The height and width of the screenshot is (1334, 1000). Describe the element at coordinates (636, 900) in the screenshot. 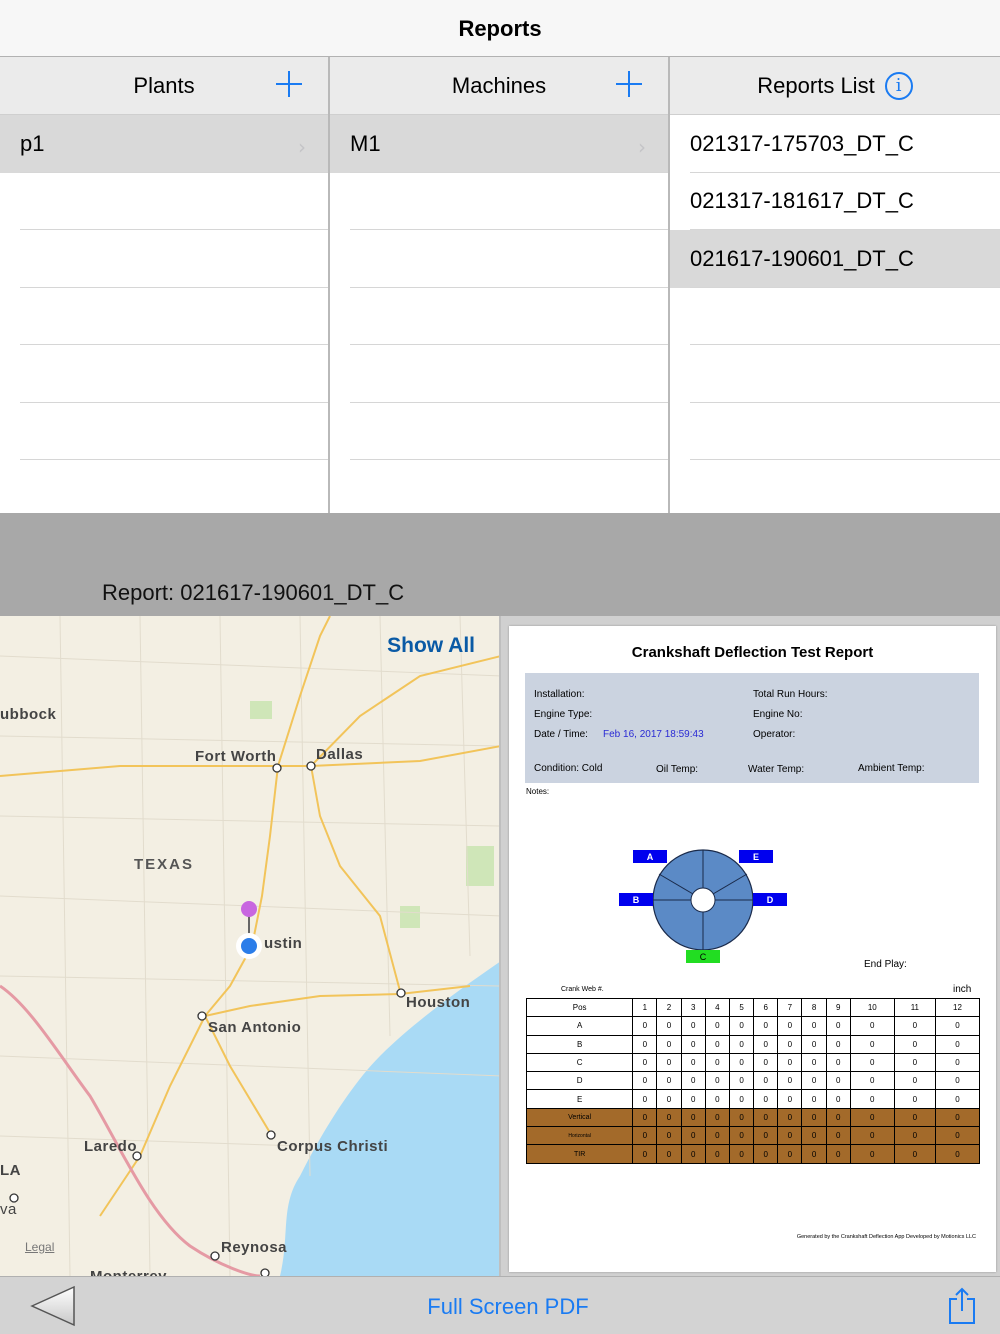

I see `marker-b-label: B` at that location.